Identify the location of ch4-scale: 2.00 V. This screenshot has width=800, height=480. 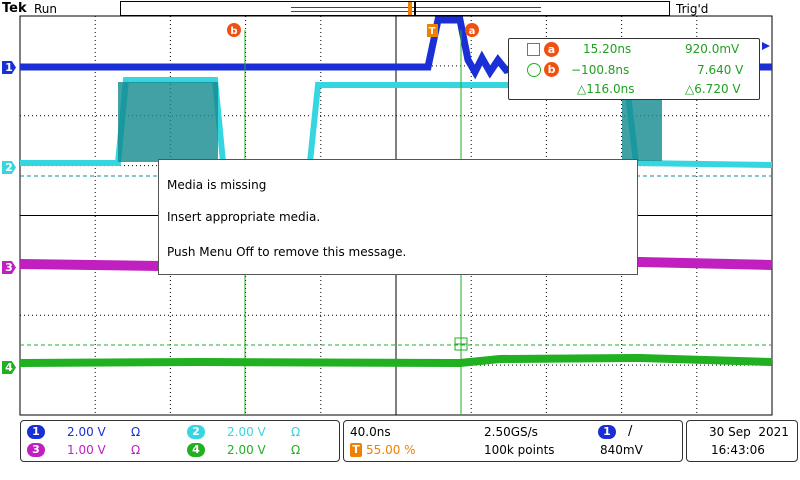
(246, 450).